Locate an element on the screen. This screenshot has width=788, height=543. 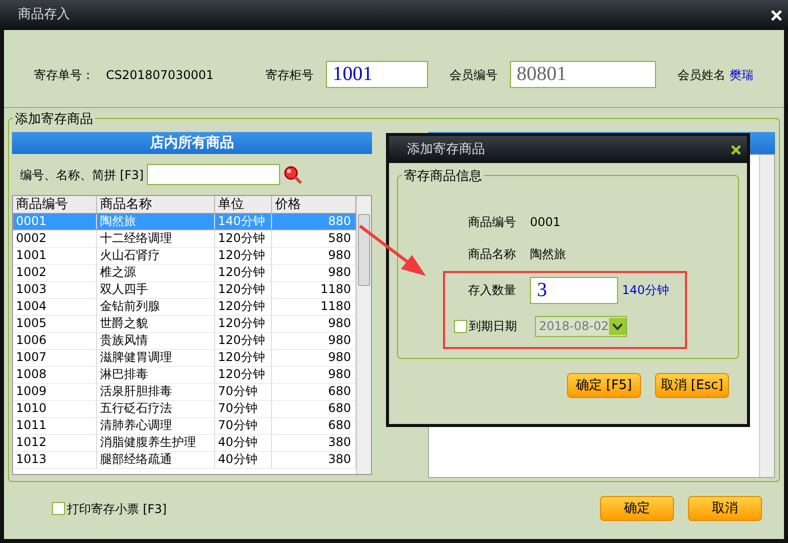
order-number: CS201807030001 is located at coordinates (160, 75).